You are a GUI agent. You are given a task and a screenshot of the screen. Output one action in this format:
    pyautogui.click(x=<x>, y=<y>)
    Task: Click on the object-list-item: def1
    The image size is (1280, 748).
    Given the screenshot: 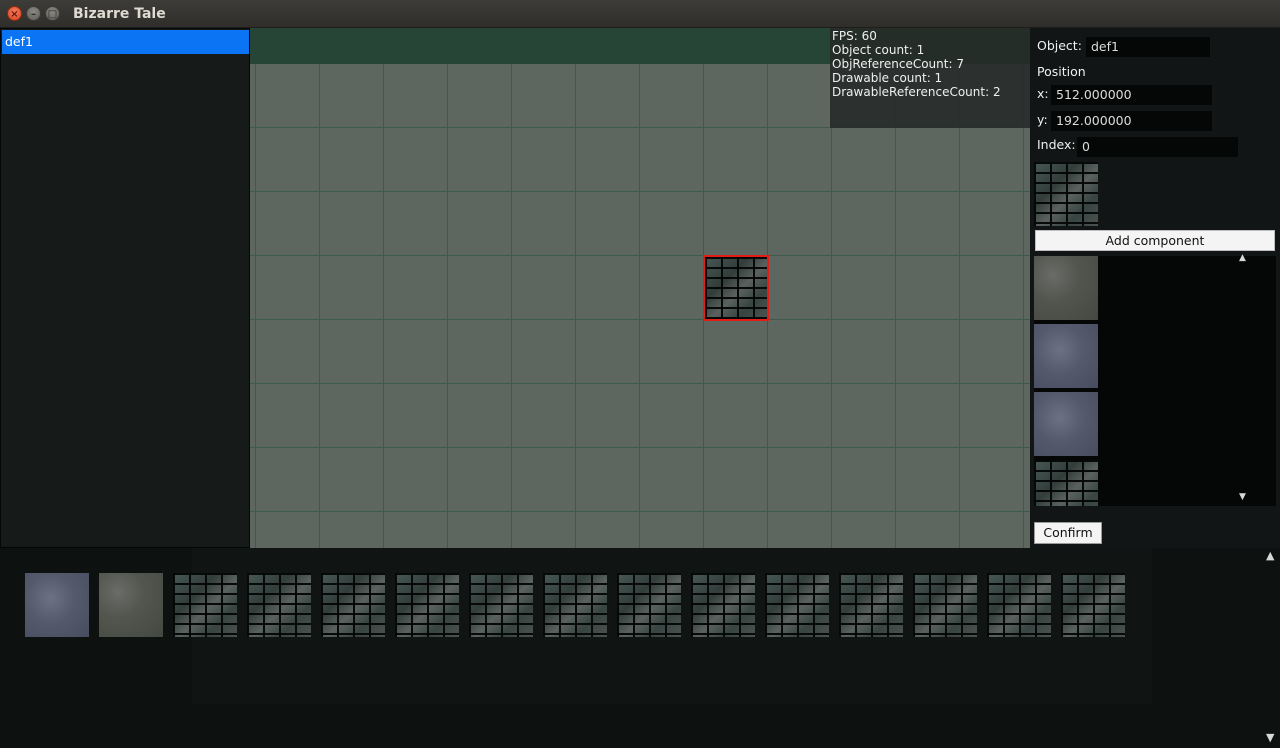 What is the action you would take?
    pyautogui.click(x=125, y=42)
    